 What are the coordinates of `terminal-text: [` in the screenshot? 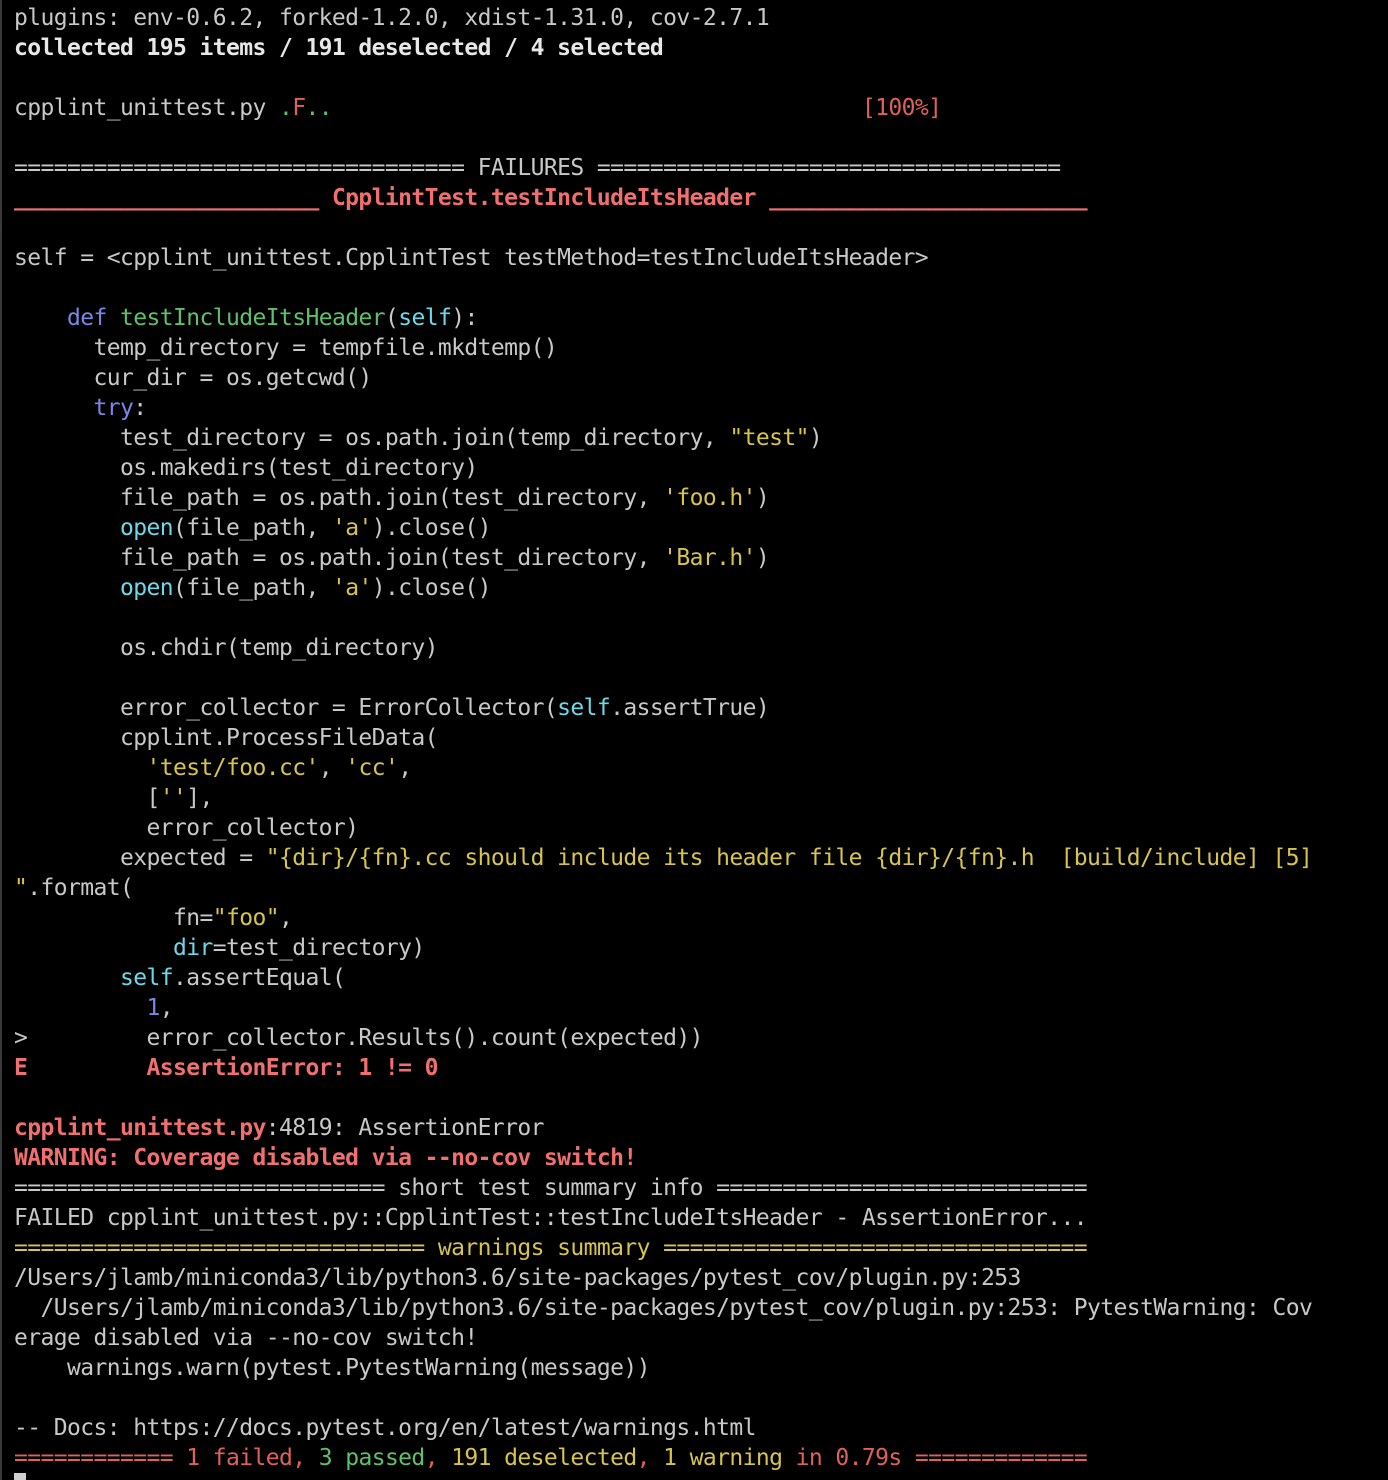 It's located at (87, 798).